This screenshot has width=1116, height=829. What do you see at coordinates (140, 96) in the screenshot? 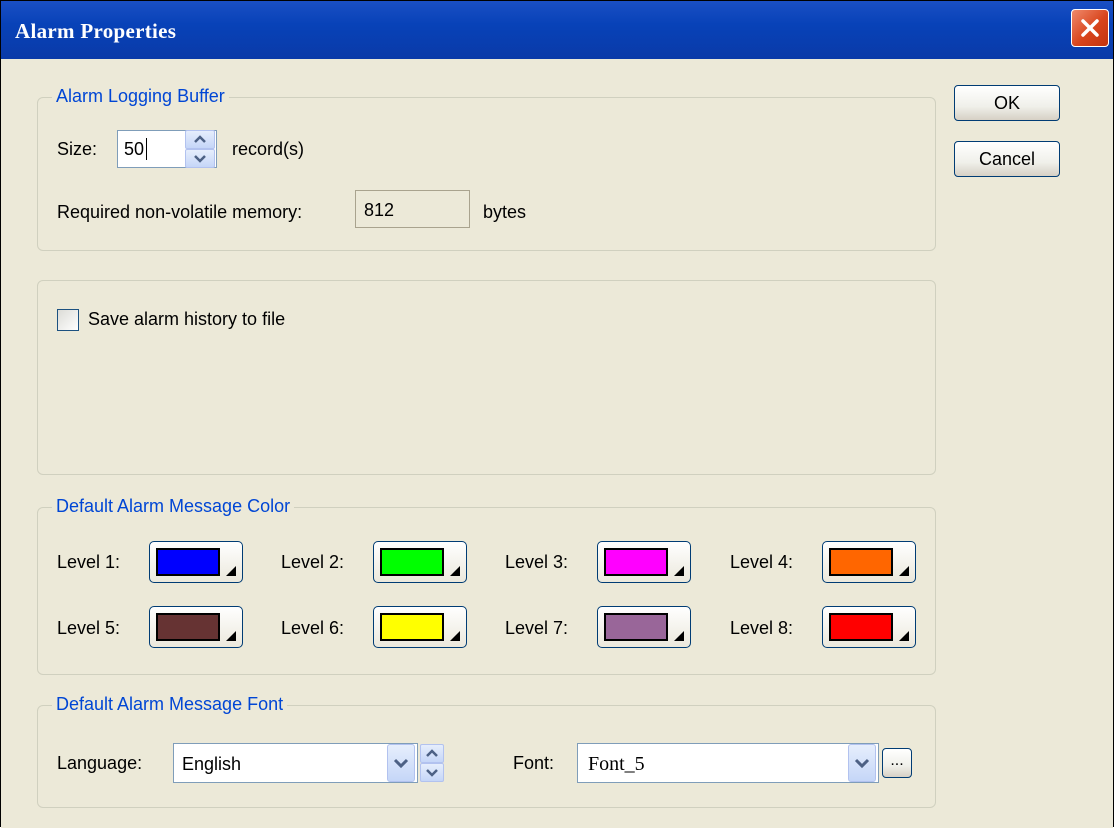
I see `alarm-logging-buffer-legend: Alarm Logging Buffer` at bounding box center [140, 96].